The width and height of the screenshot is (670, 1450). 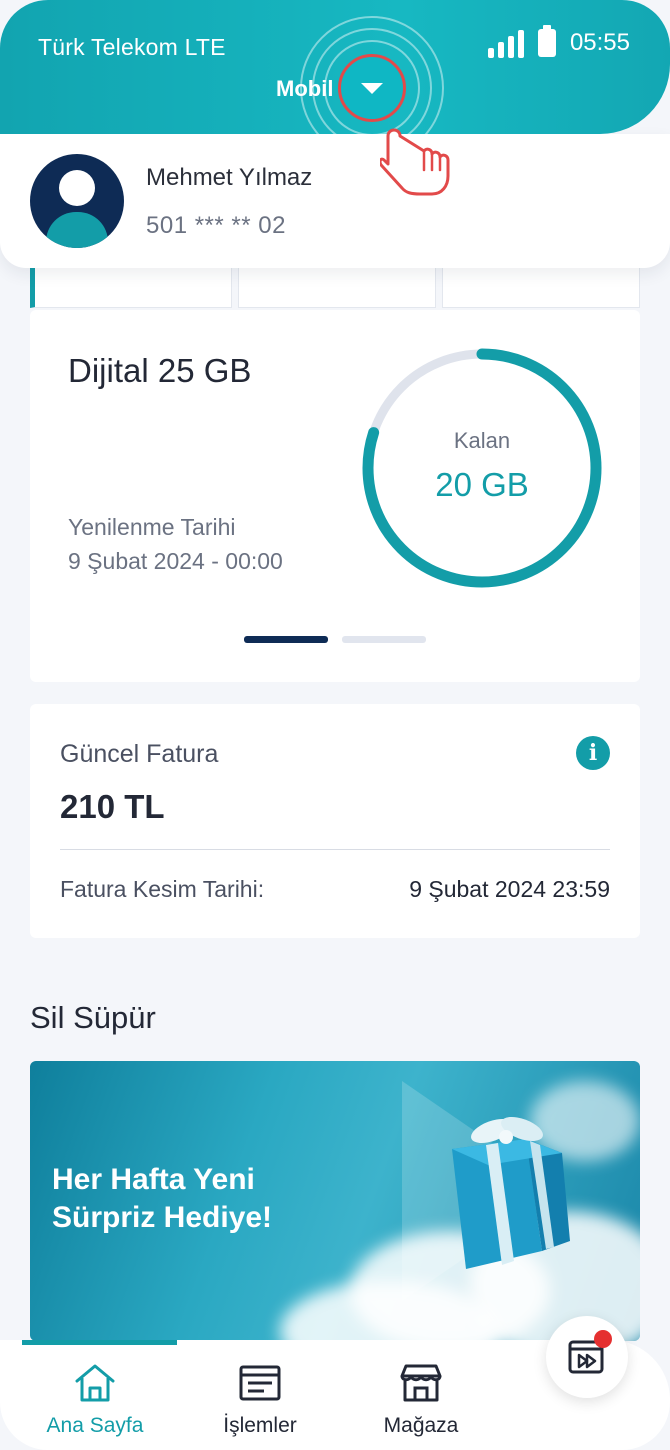 I want to click on line-selector: Mobil, so click(x=304, y=89).